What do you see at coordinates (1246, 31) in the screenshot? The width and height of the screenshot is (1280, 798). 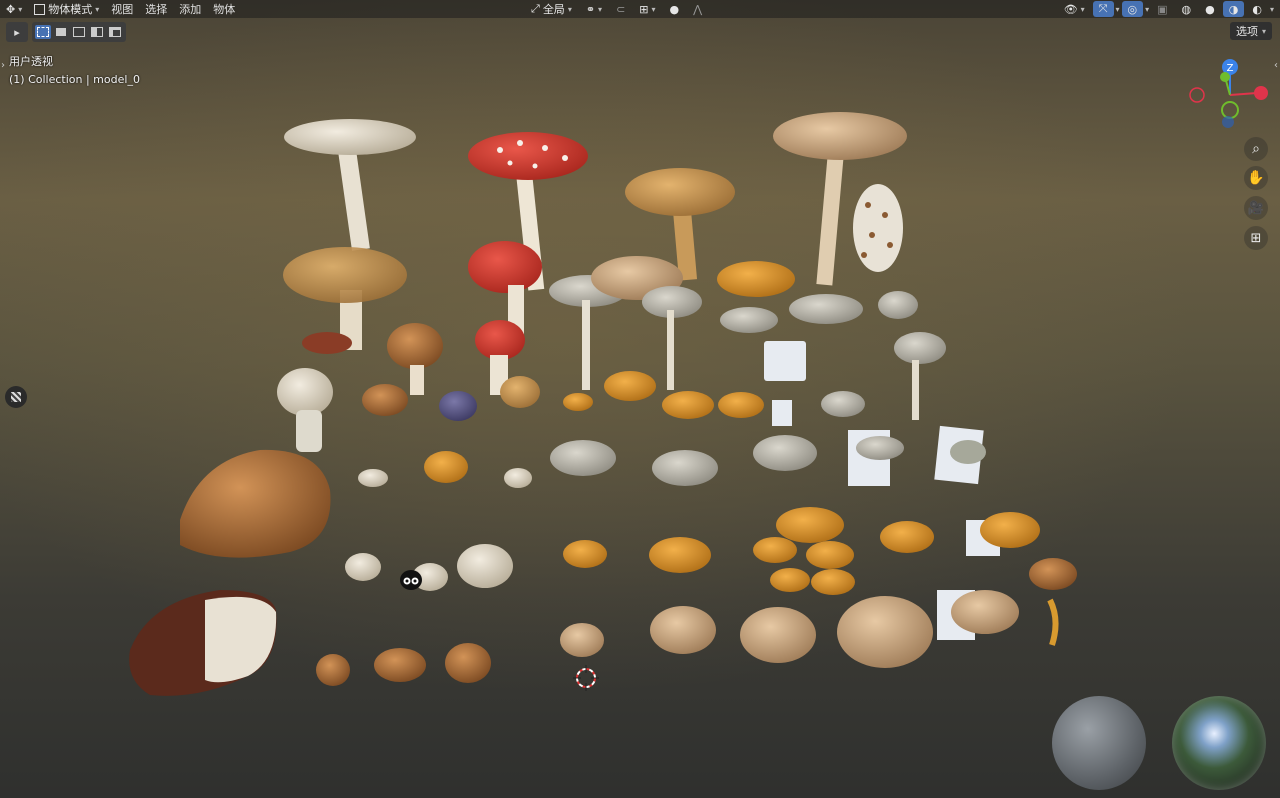 I see `options-label: 选项` at bounding box center [1246, 31].